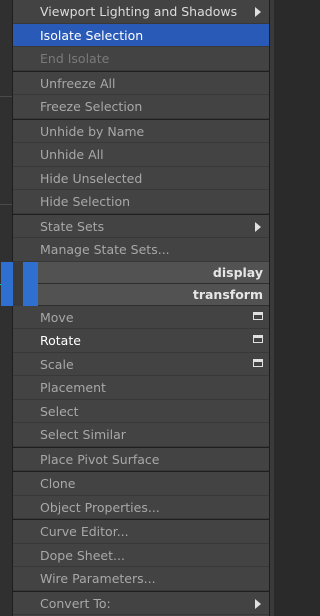 This screenshot has width=320, height=616. What do you see at coordinates (85, 201) in the screenshot?
I see `menu-item-label: Hide Selection` at bounding box center [85, 201].